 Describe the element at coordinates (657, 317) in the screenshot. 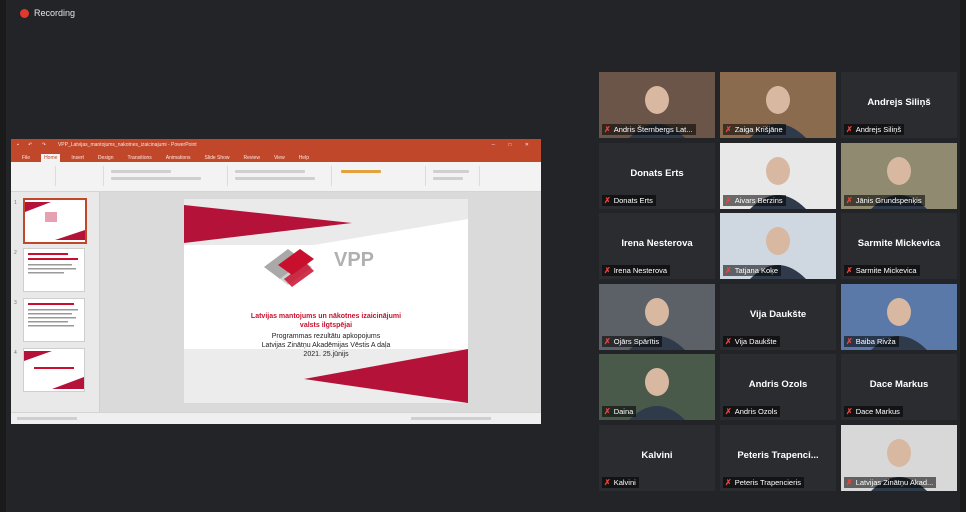

I see `participant-tile: ✗ Ojārs Spārītis` at that location.